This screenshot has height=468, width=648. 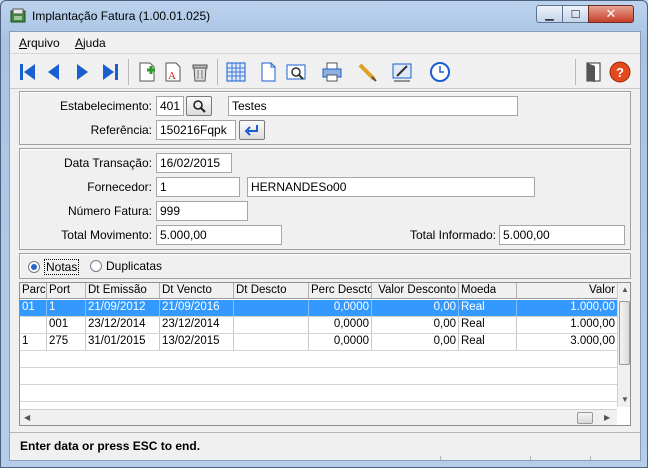 What do you see at coordinates (194, 163) in the screenshot?
I see `data-transacao-input: 16/02/2015` at bounding box center [194, 163].